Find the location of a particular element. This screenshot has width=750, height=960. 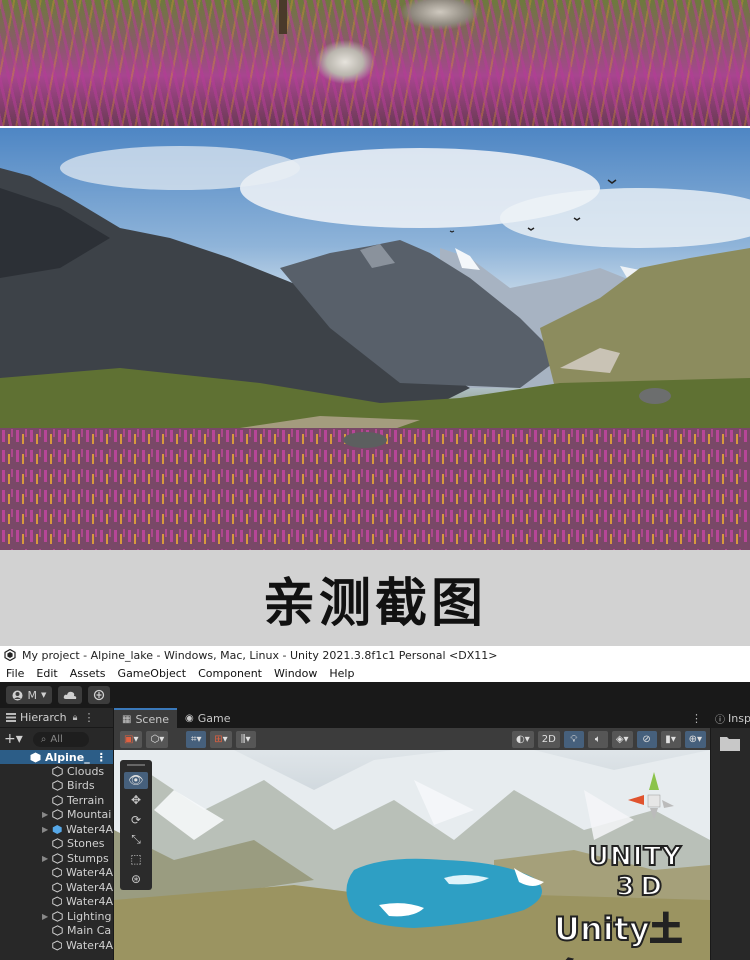

menu-gameobject: GameObject is located at coordinates (152, 673).